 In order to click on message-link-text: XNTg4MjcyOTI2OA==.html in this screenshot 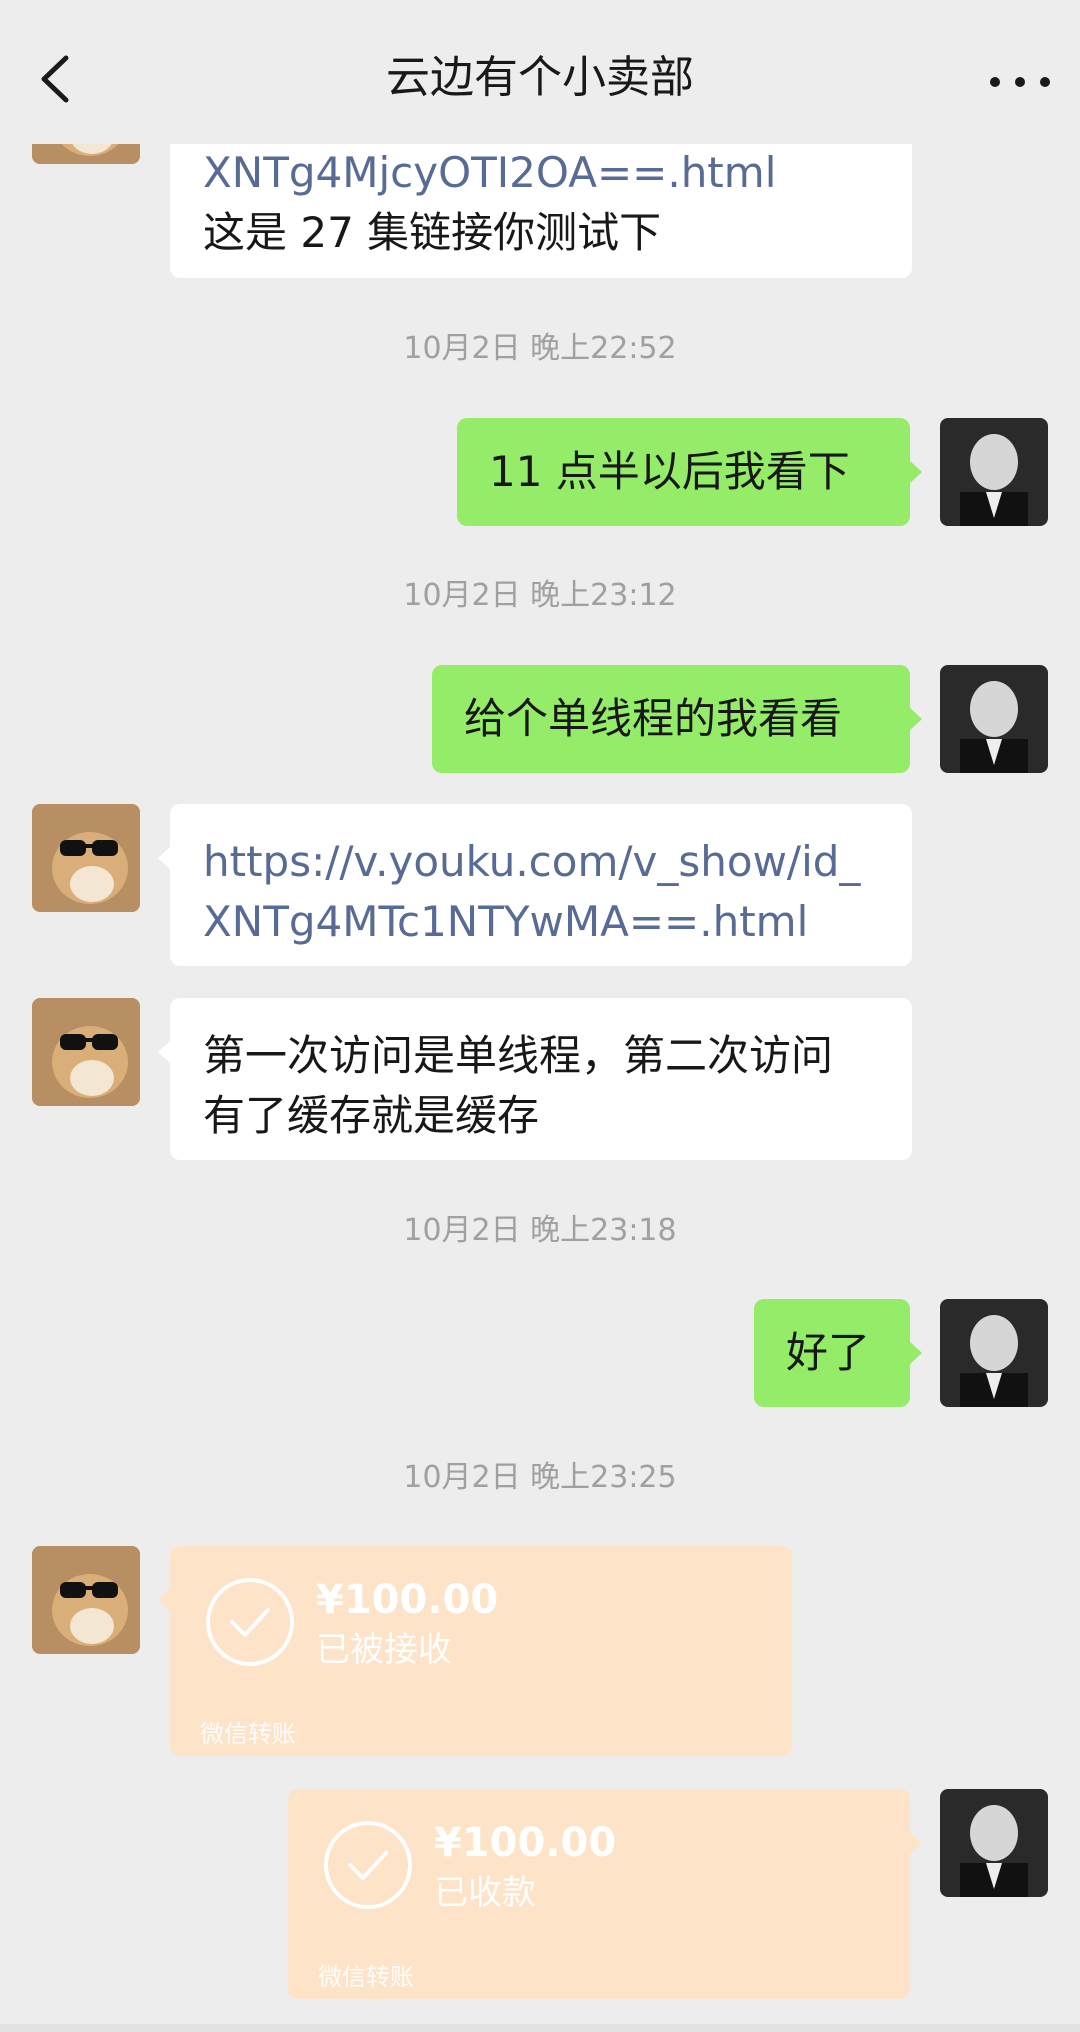, I will do `click(541, 173)`.